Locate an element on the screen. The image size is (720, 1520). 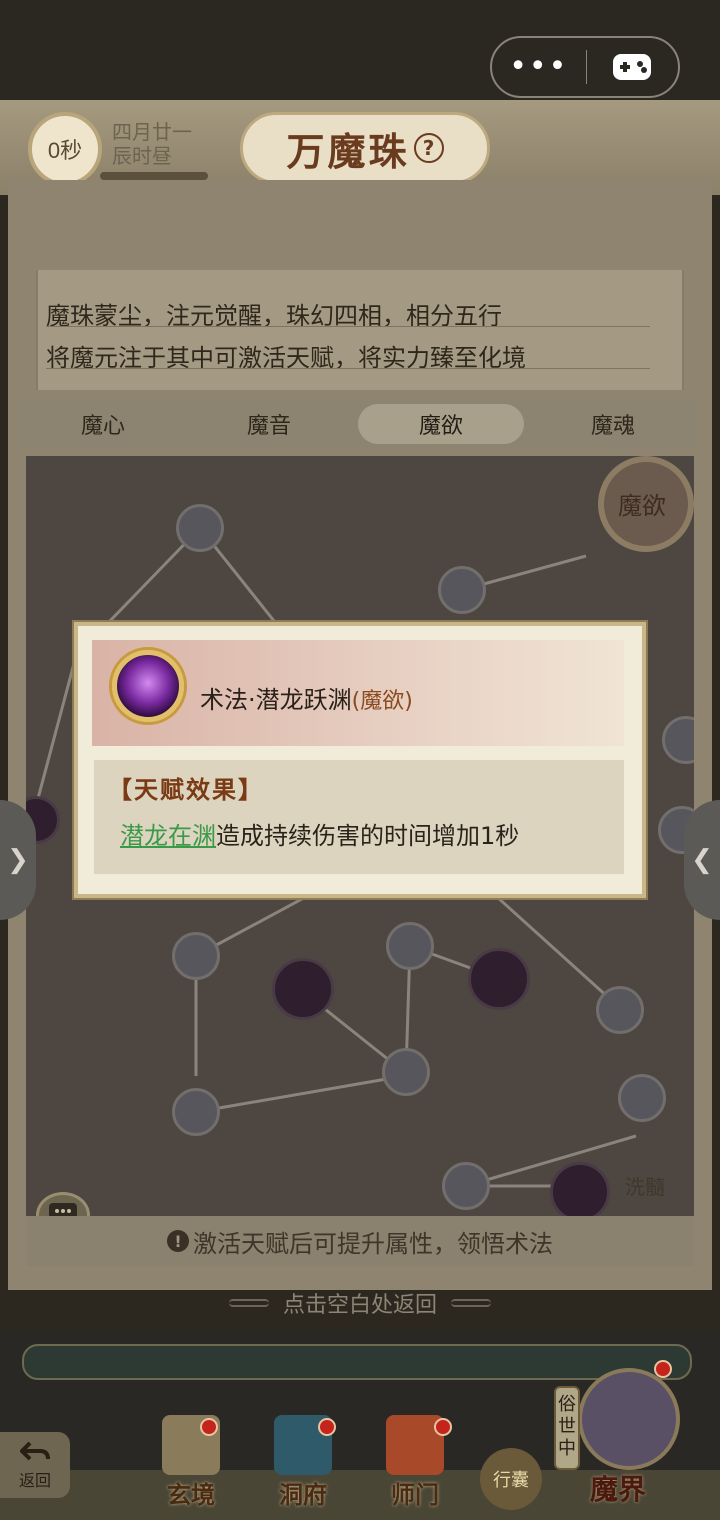
hint-bar: ! 激活天赋后可提升属性，领悟术法 is located at coordinates (360, 1241).